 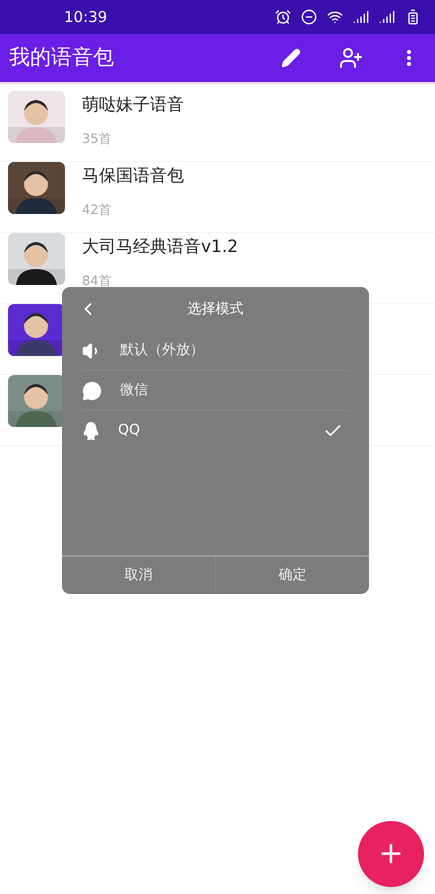 I want to click on voice-pack-count: 42首, so click(x=97, y=211).